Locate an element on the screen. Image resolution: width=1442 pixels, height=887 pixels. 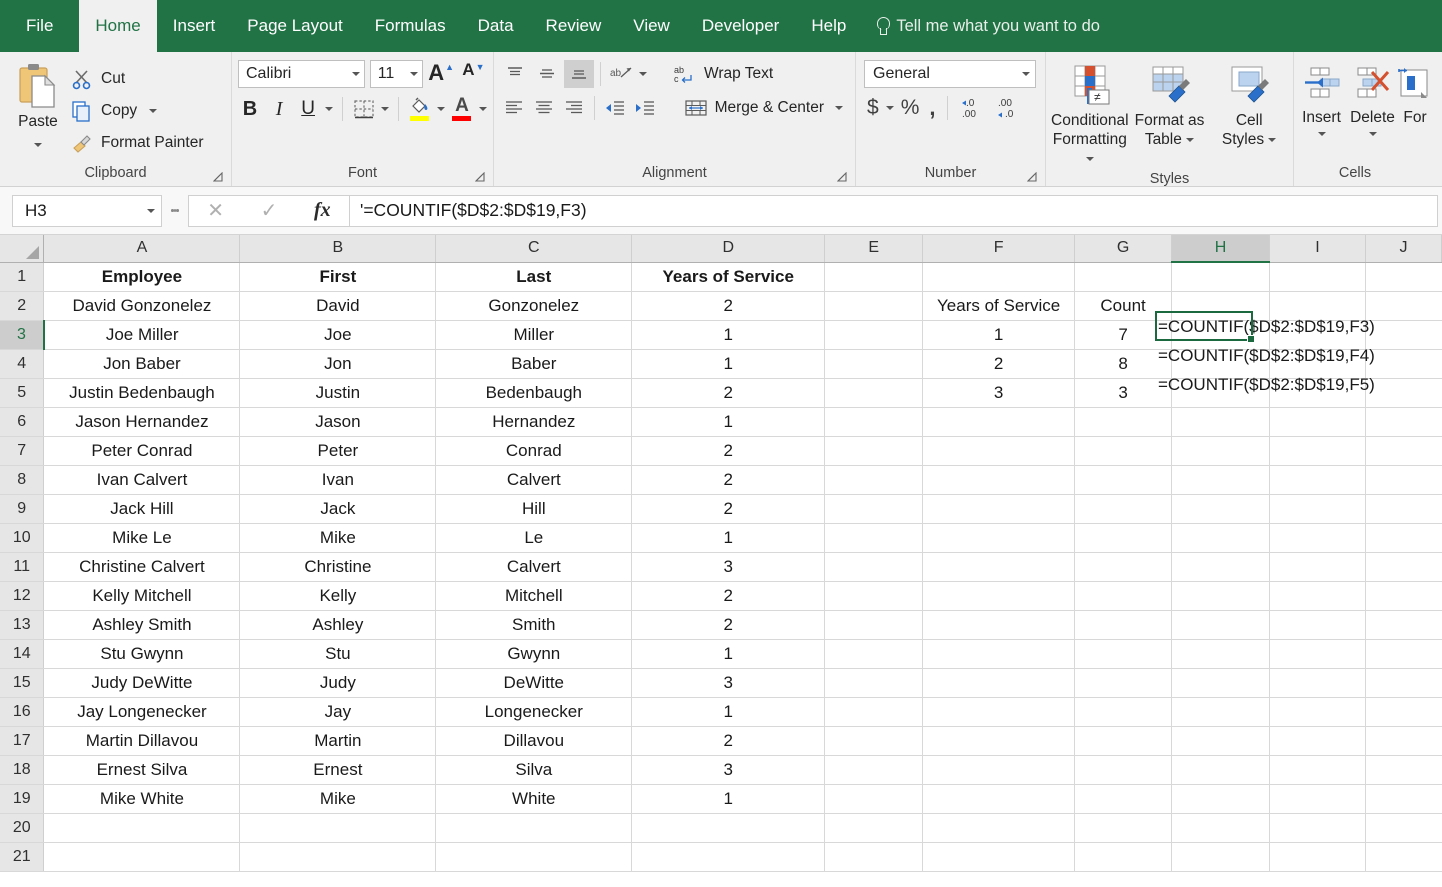
cell-F18 is located at coordinates (999, 770).